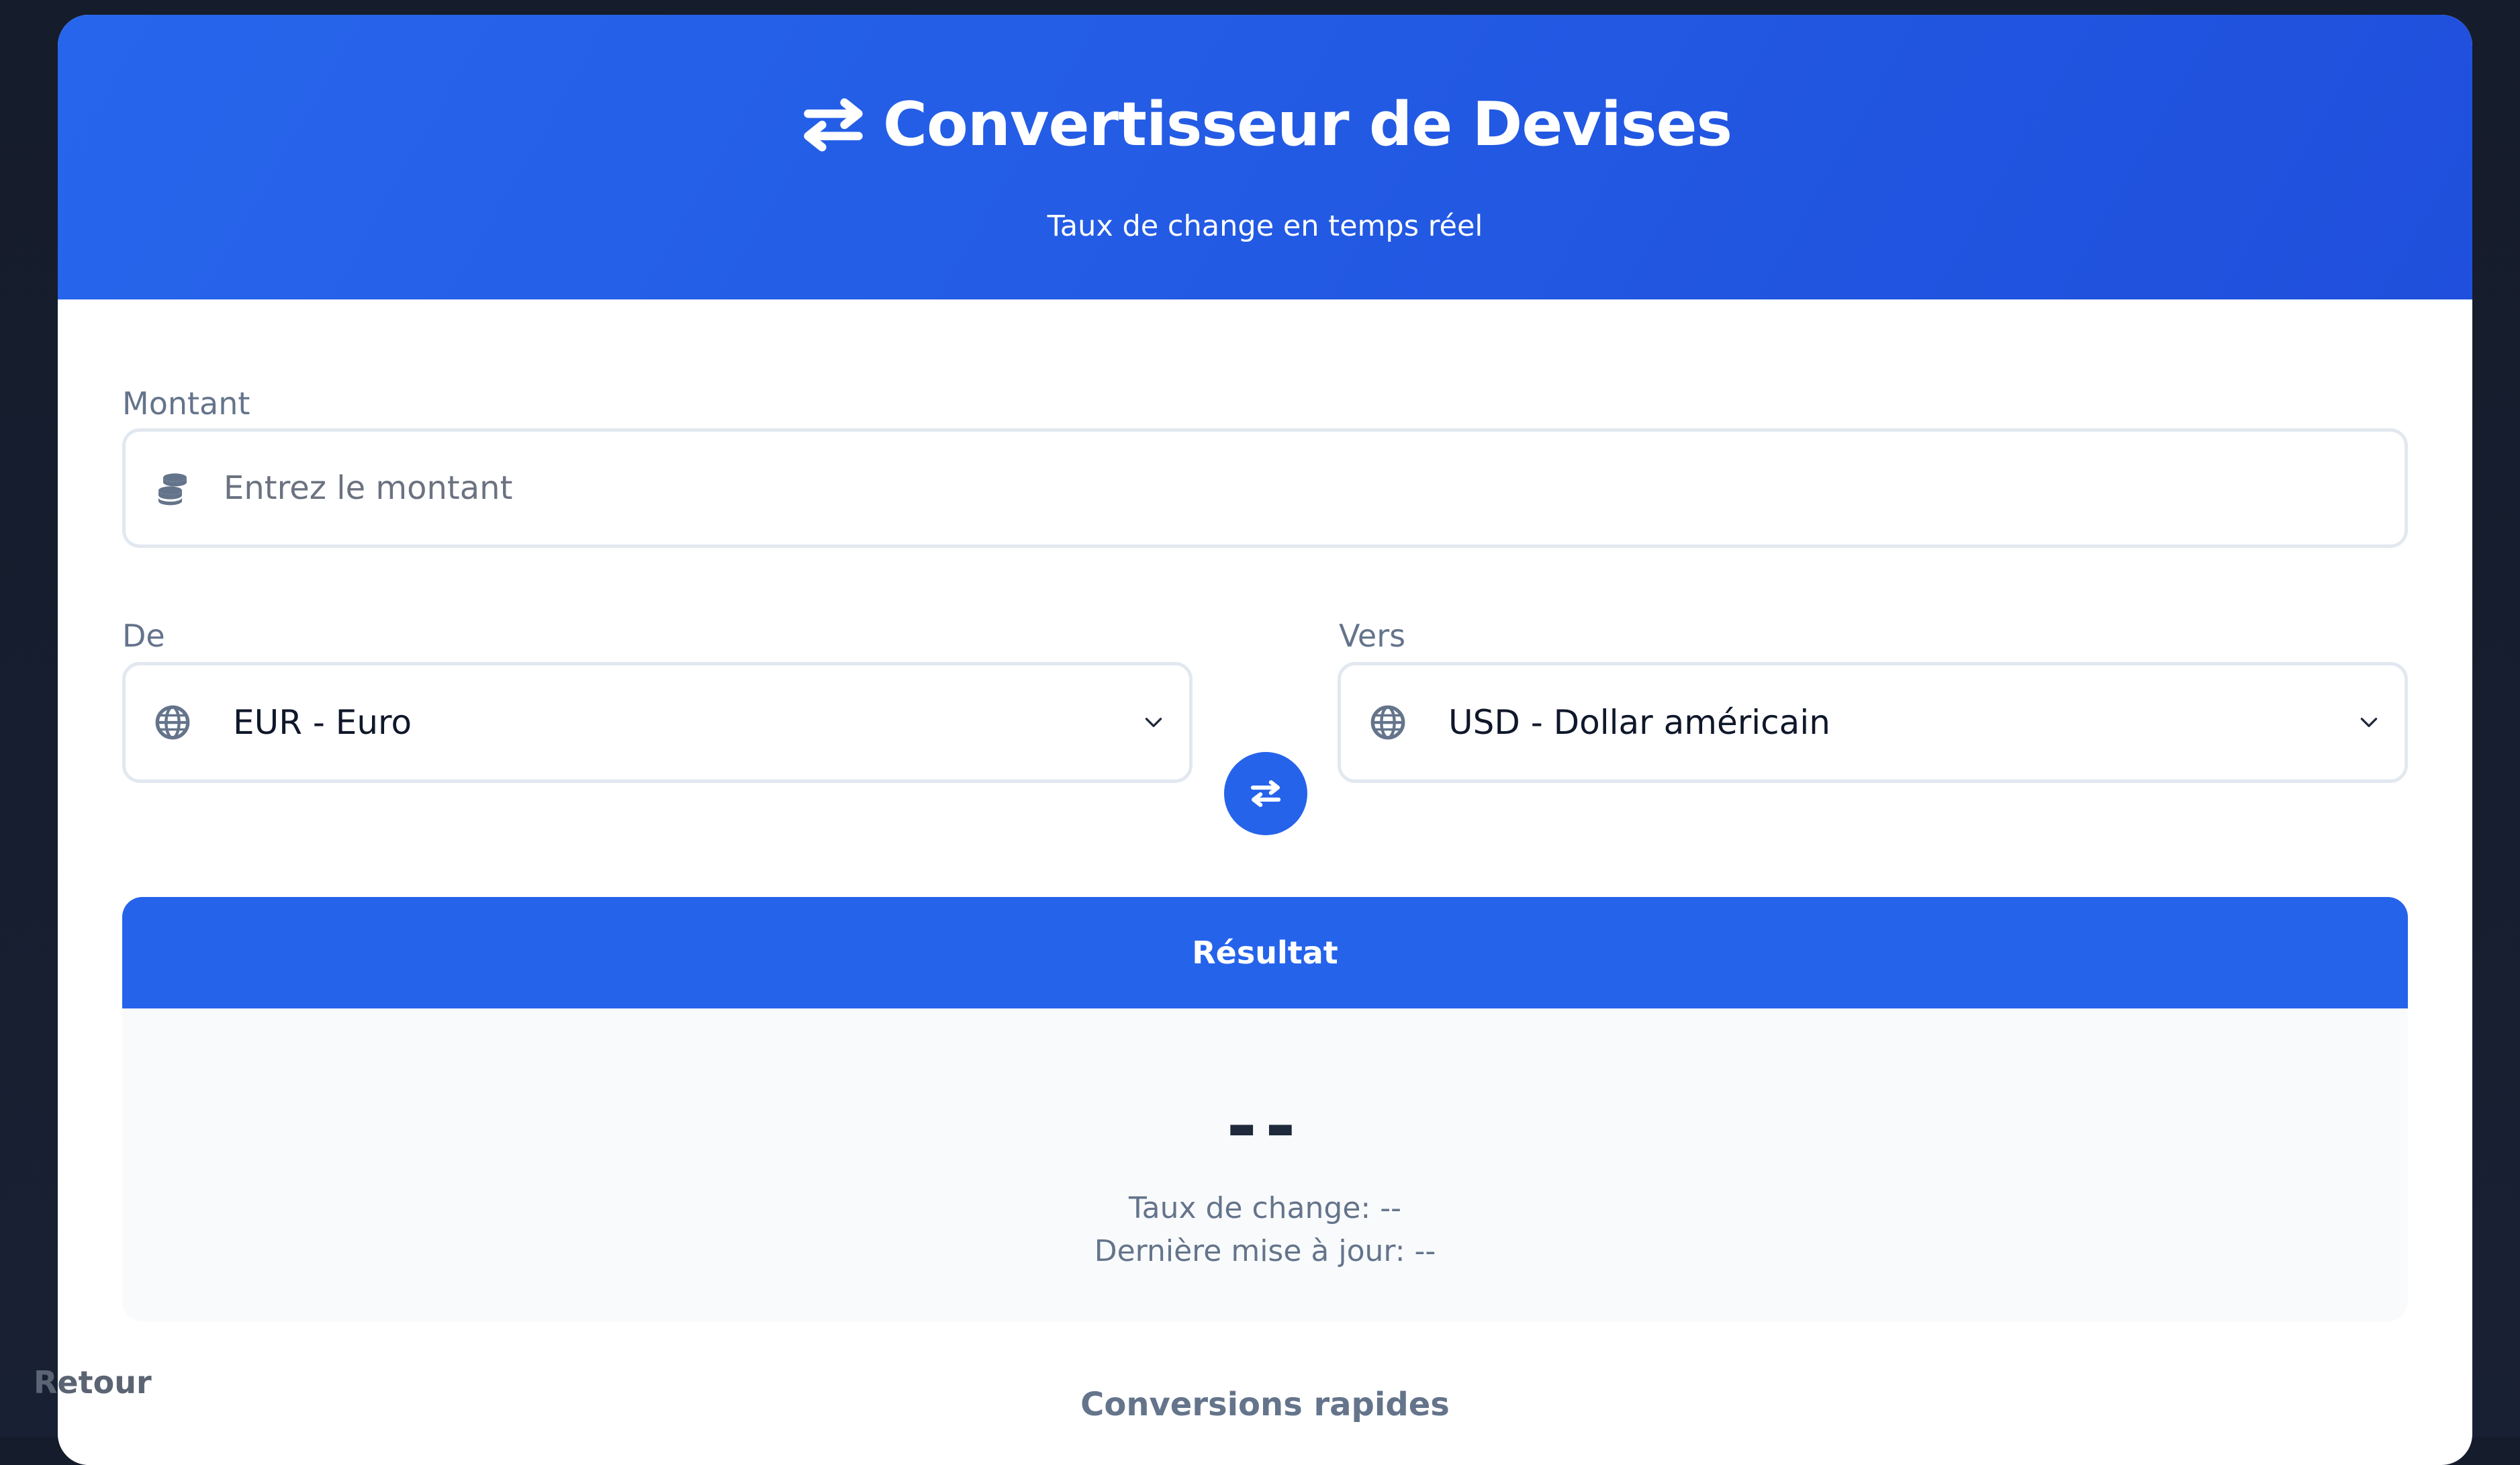  I want to click on to-currency-select: USD - Dollar américain, so click(1873, 723).